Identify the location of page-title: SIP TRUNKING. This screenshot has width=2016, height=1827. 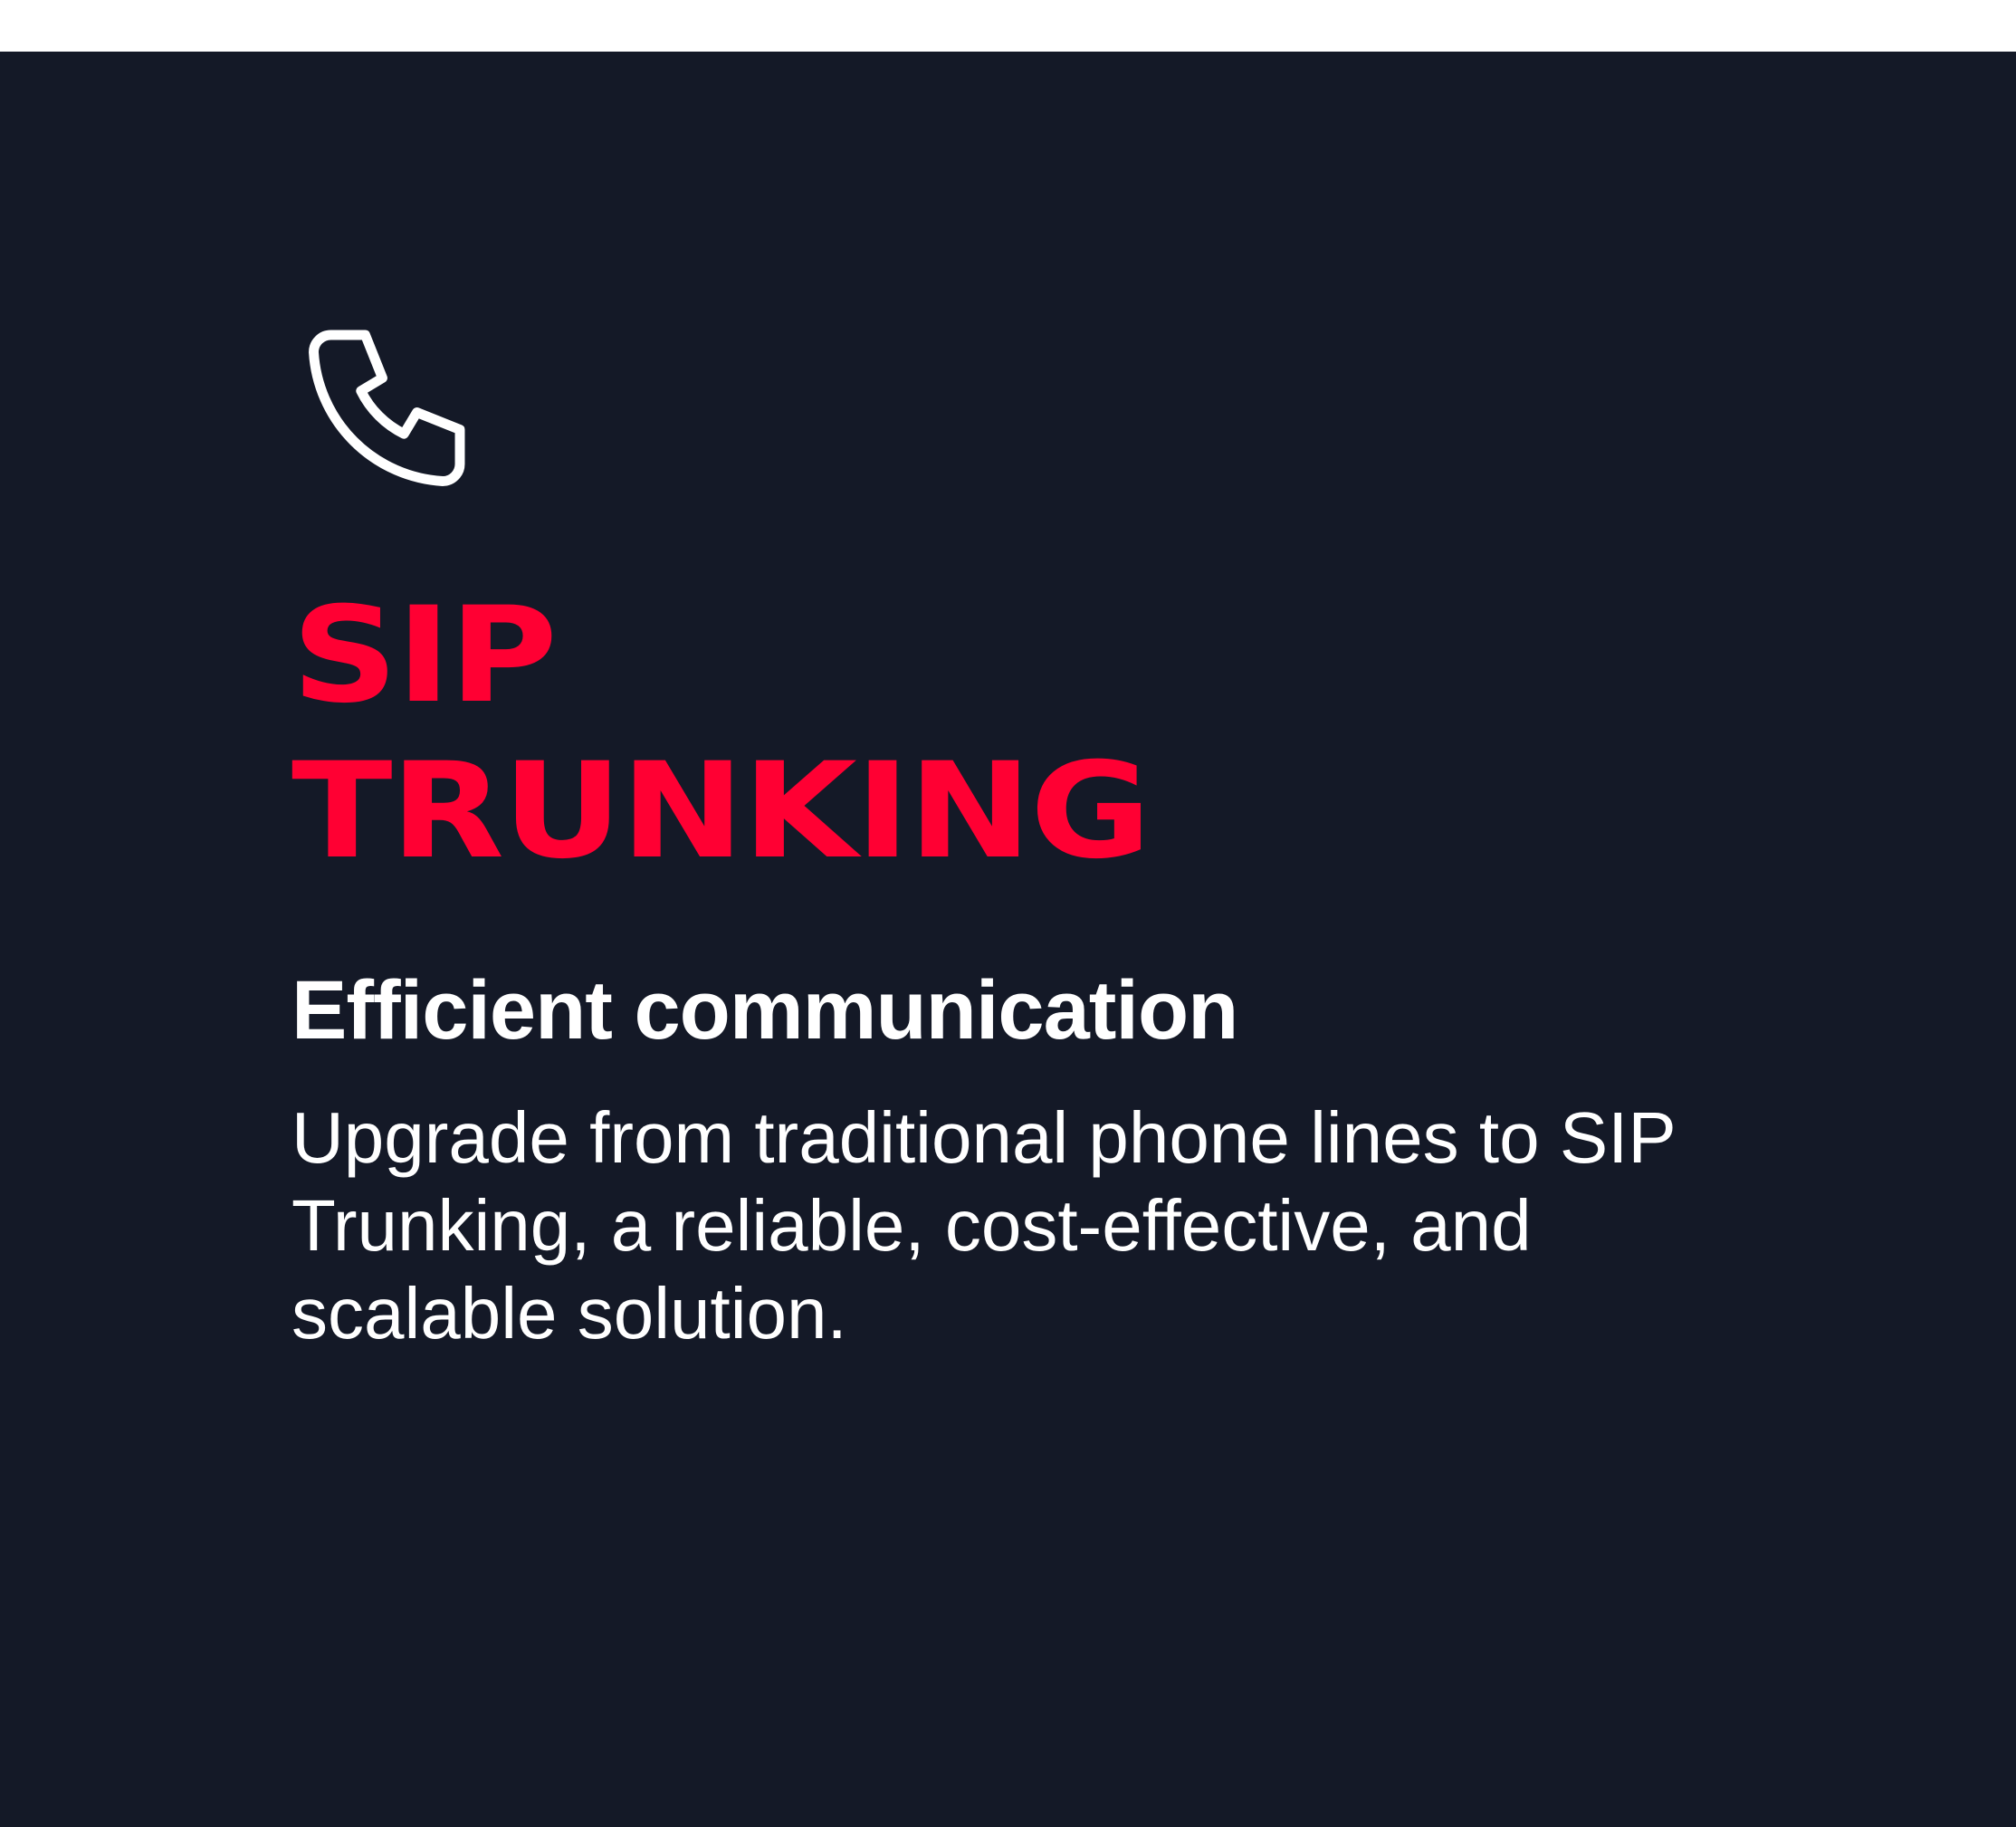
(899, 733).